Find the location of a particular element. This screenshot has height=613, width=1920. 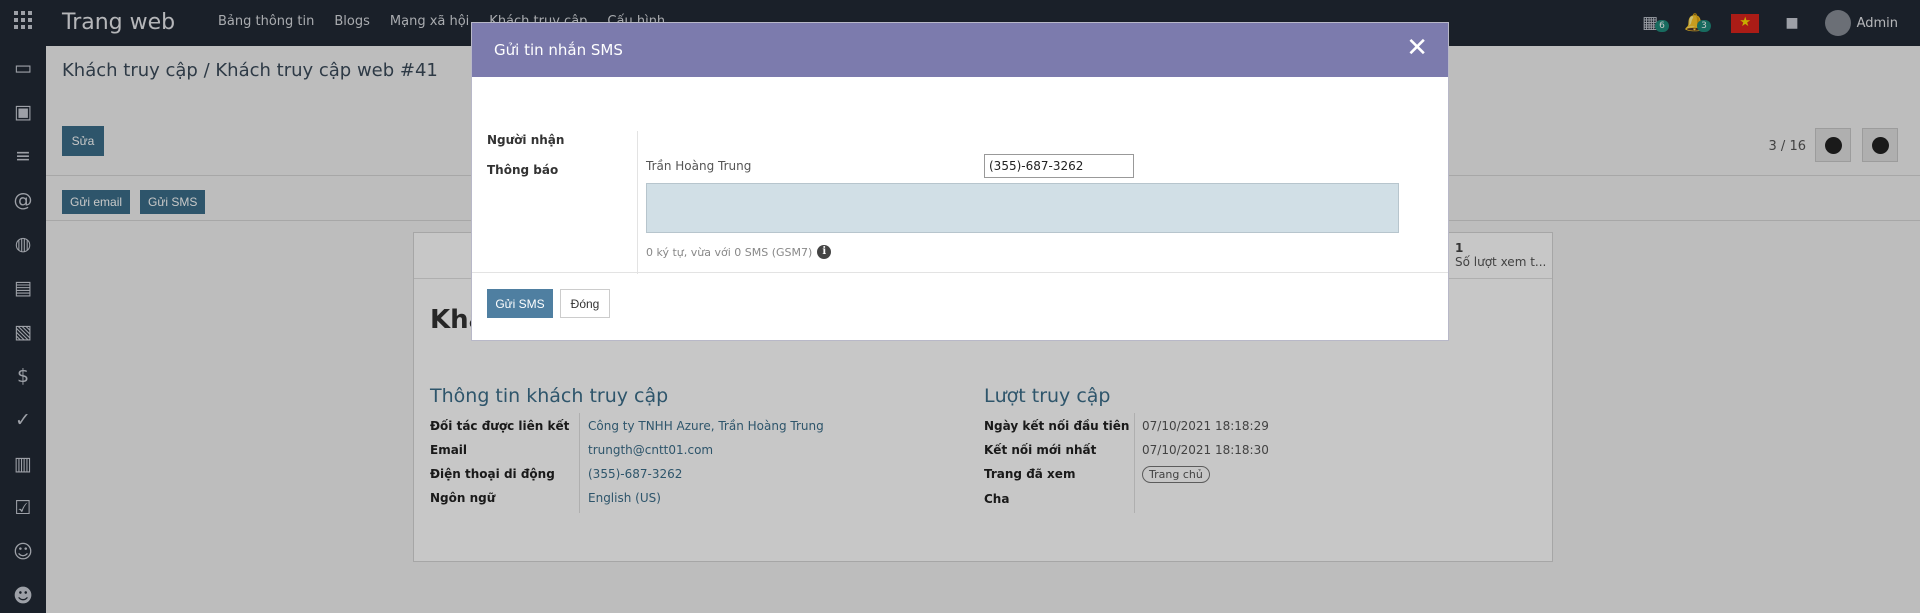

message-label: Thông báo is located at coordinates (523, 170).